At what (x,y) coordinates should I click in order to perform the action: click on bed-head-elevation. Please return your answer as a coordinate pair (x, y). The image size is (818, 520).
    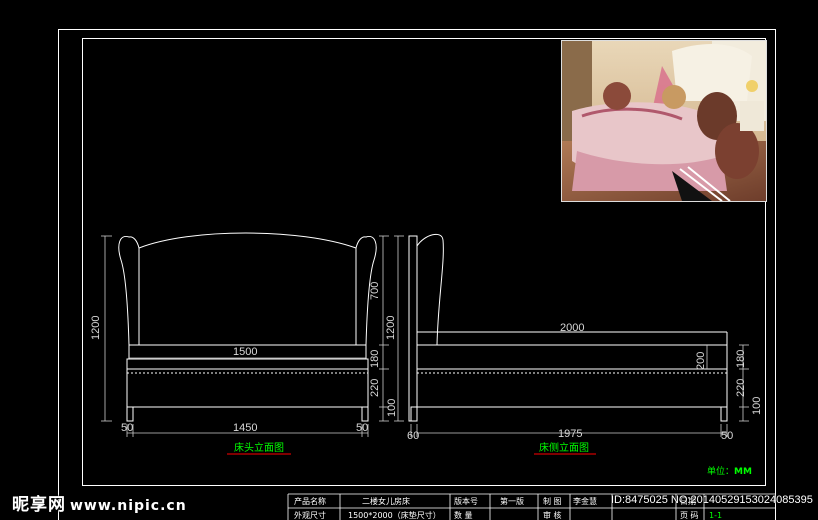
    Looking at the image, I should click on (247, 327).